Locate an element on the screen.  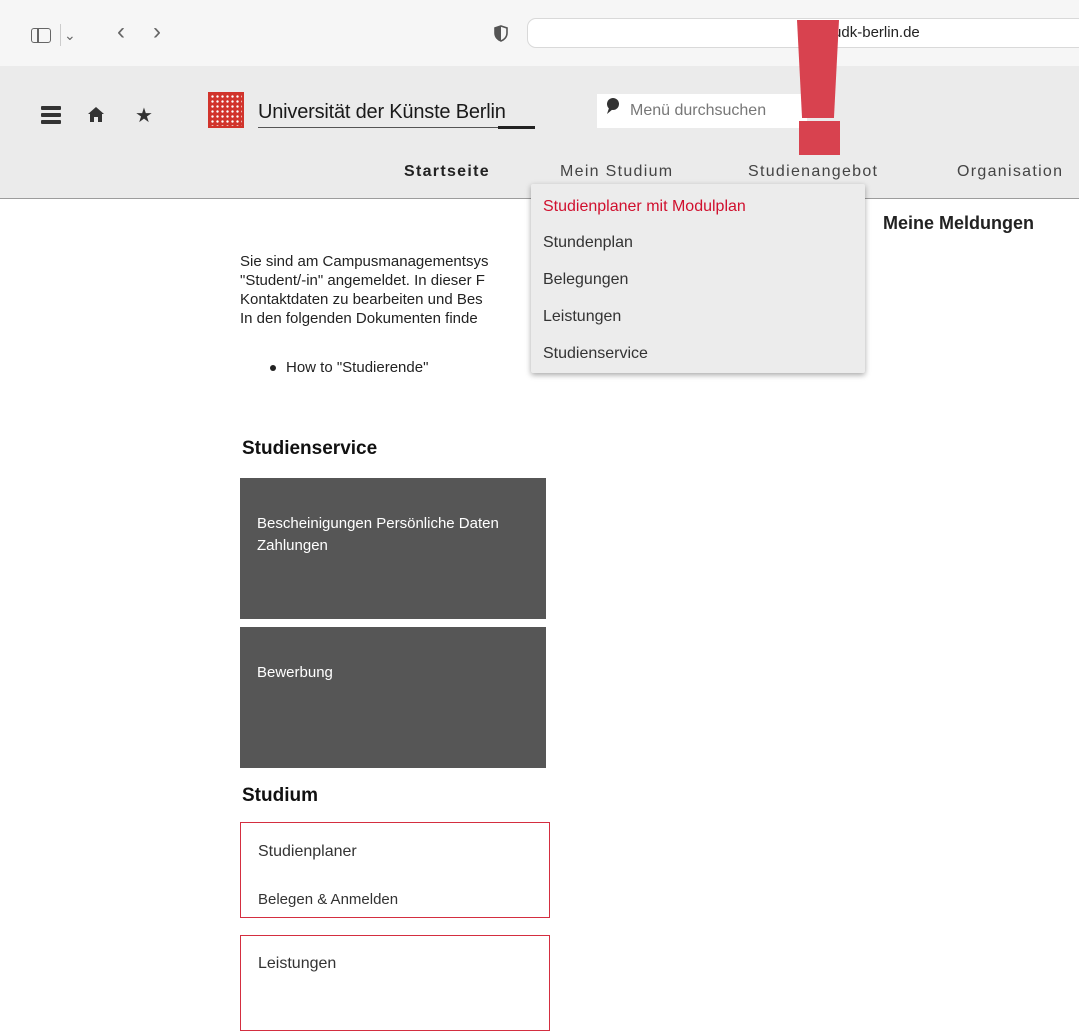
tile-bewerbung-label: Bewerbung is located at coordinates (295, 672).